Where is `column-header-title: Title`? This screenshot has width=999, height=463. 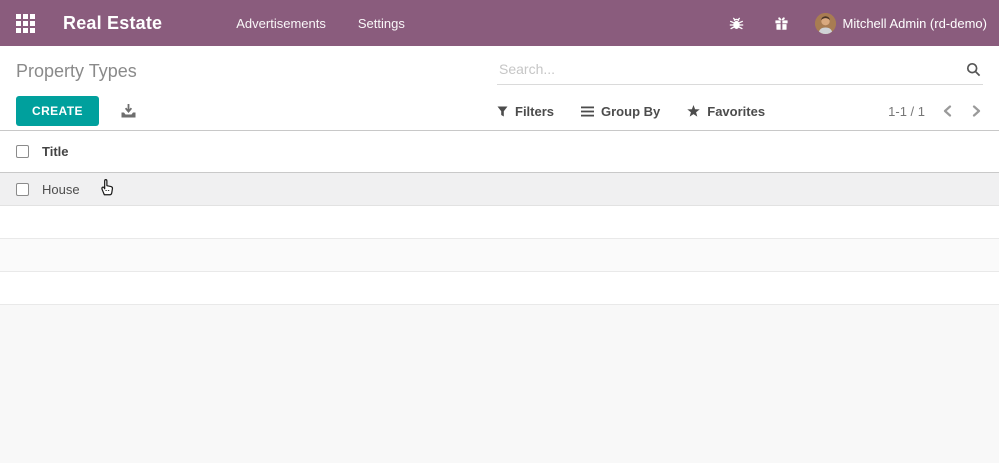 column-header-title: Title is located at coordinates (55, 151).